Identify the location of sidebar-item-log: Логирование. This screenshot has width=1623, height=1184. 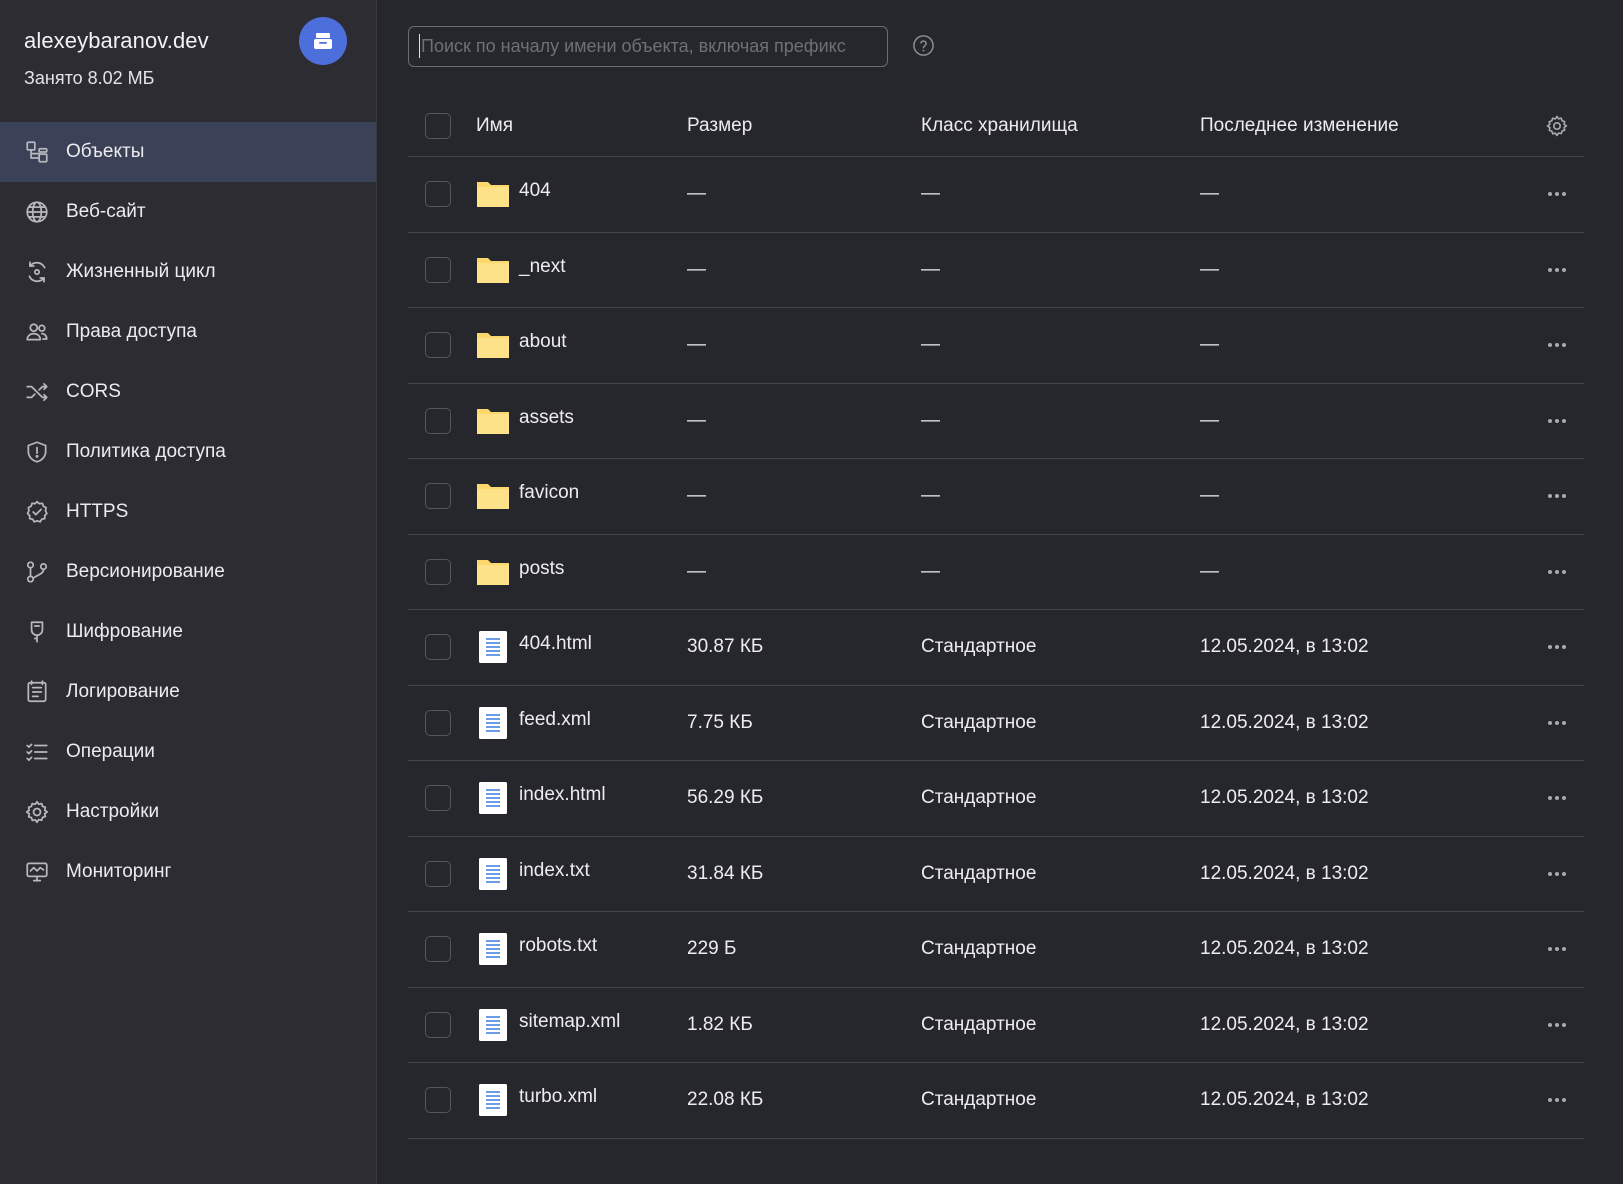
(188, 692).